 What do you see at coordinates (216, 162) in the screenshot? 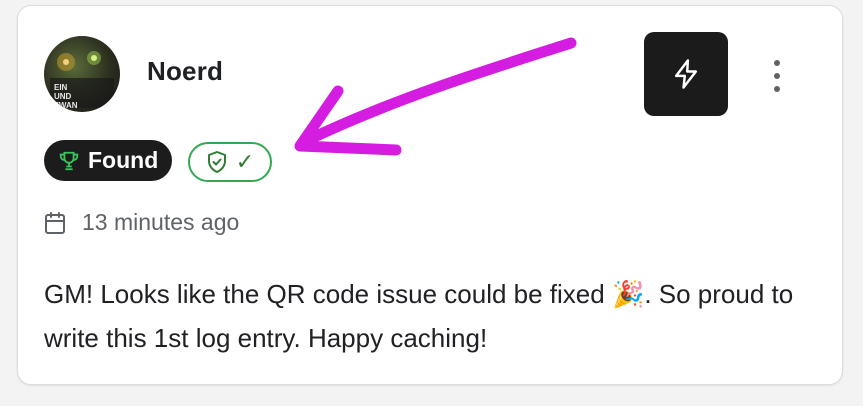
I see `shield-check-icon` at bounding box center [216, 162].